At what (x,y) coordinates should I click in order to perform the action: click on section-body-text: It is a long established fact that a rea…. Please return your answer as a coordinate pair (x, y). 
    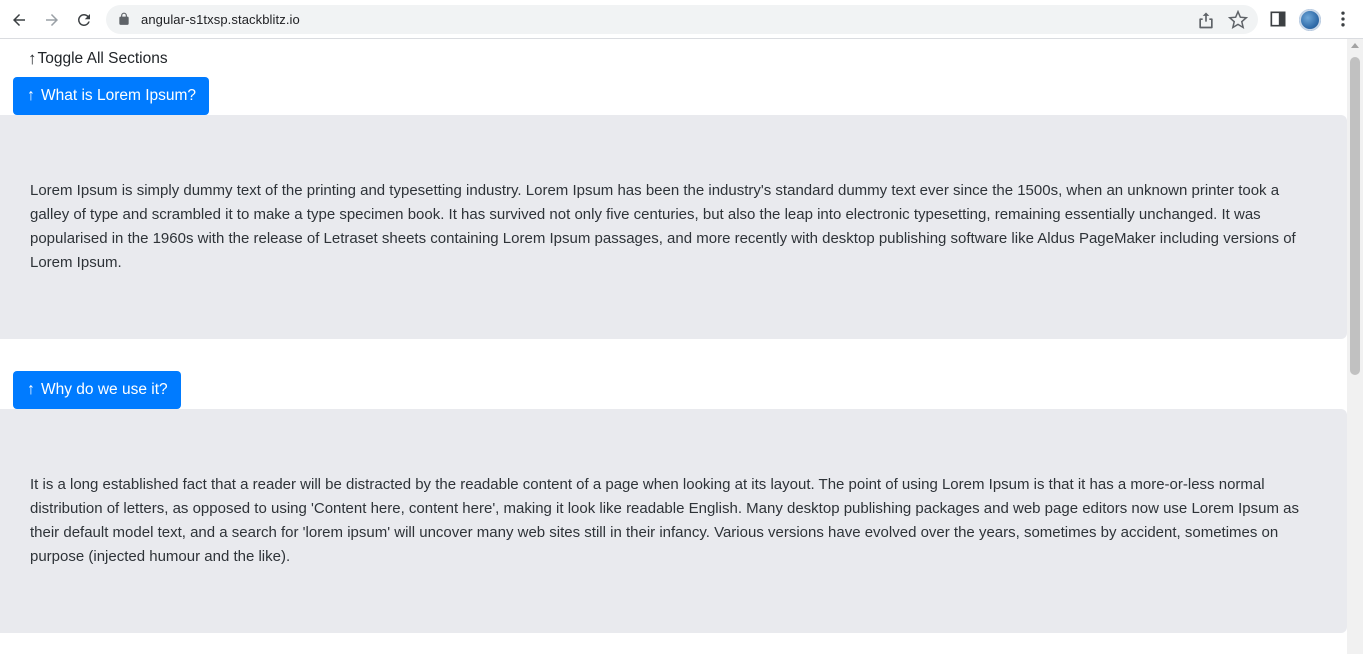
    Looking at the image, I should click on (664, 520).